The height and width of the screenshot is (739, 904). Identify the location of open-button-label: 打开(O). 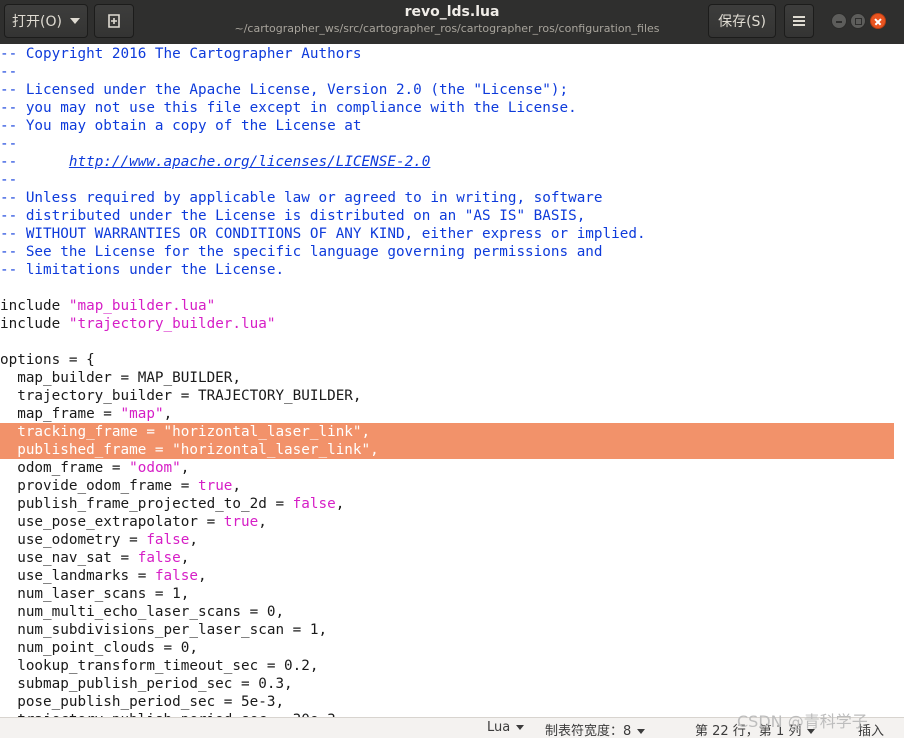
(37, 22).